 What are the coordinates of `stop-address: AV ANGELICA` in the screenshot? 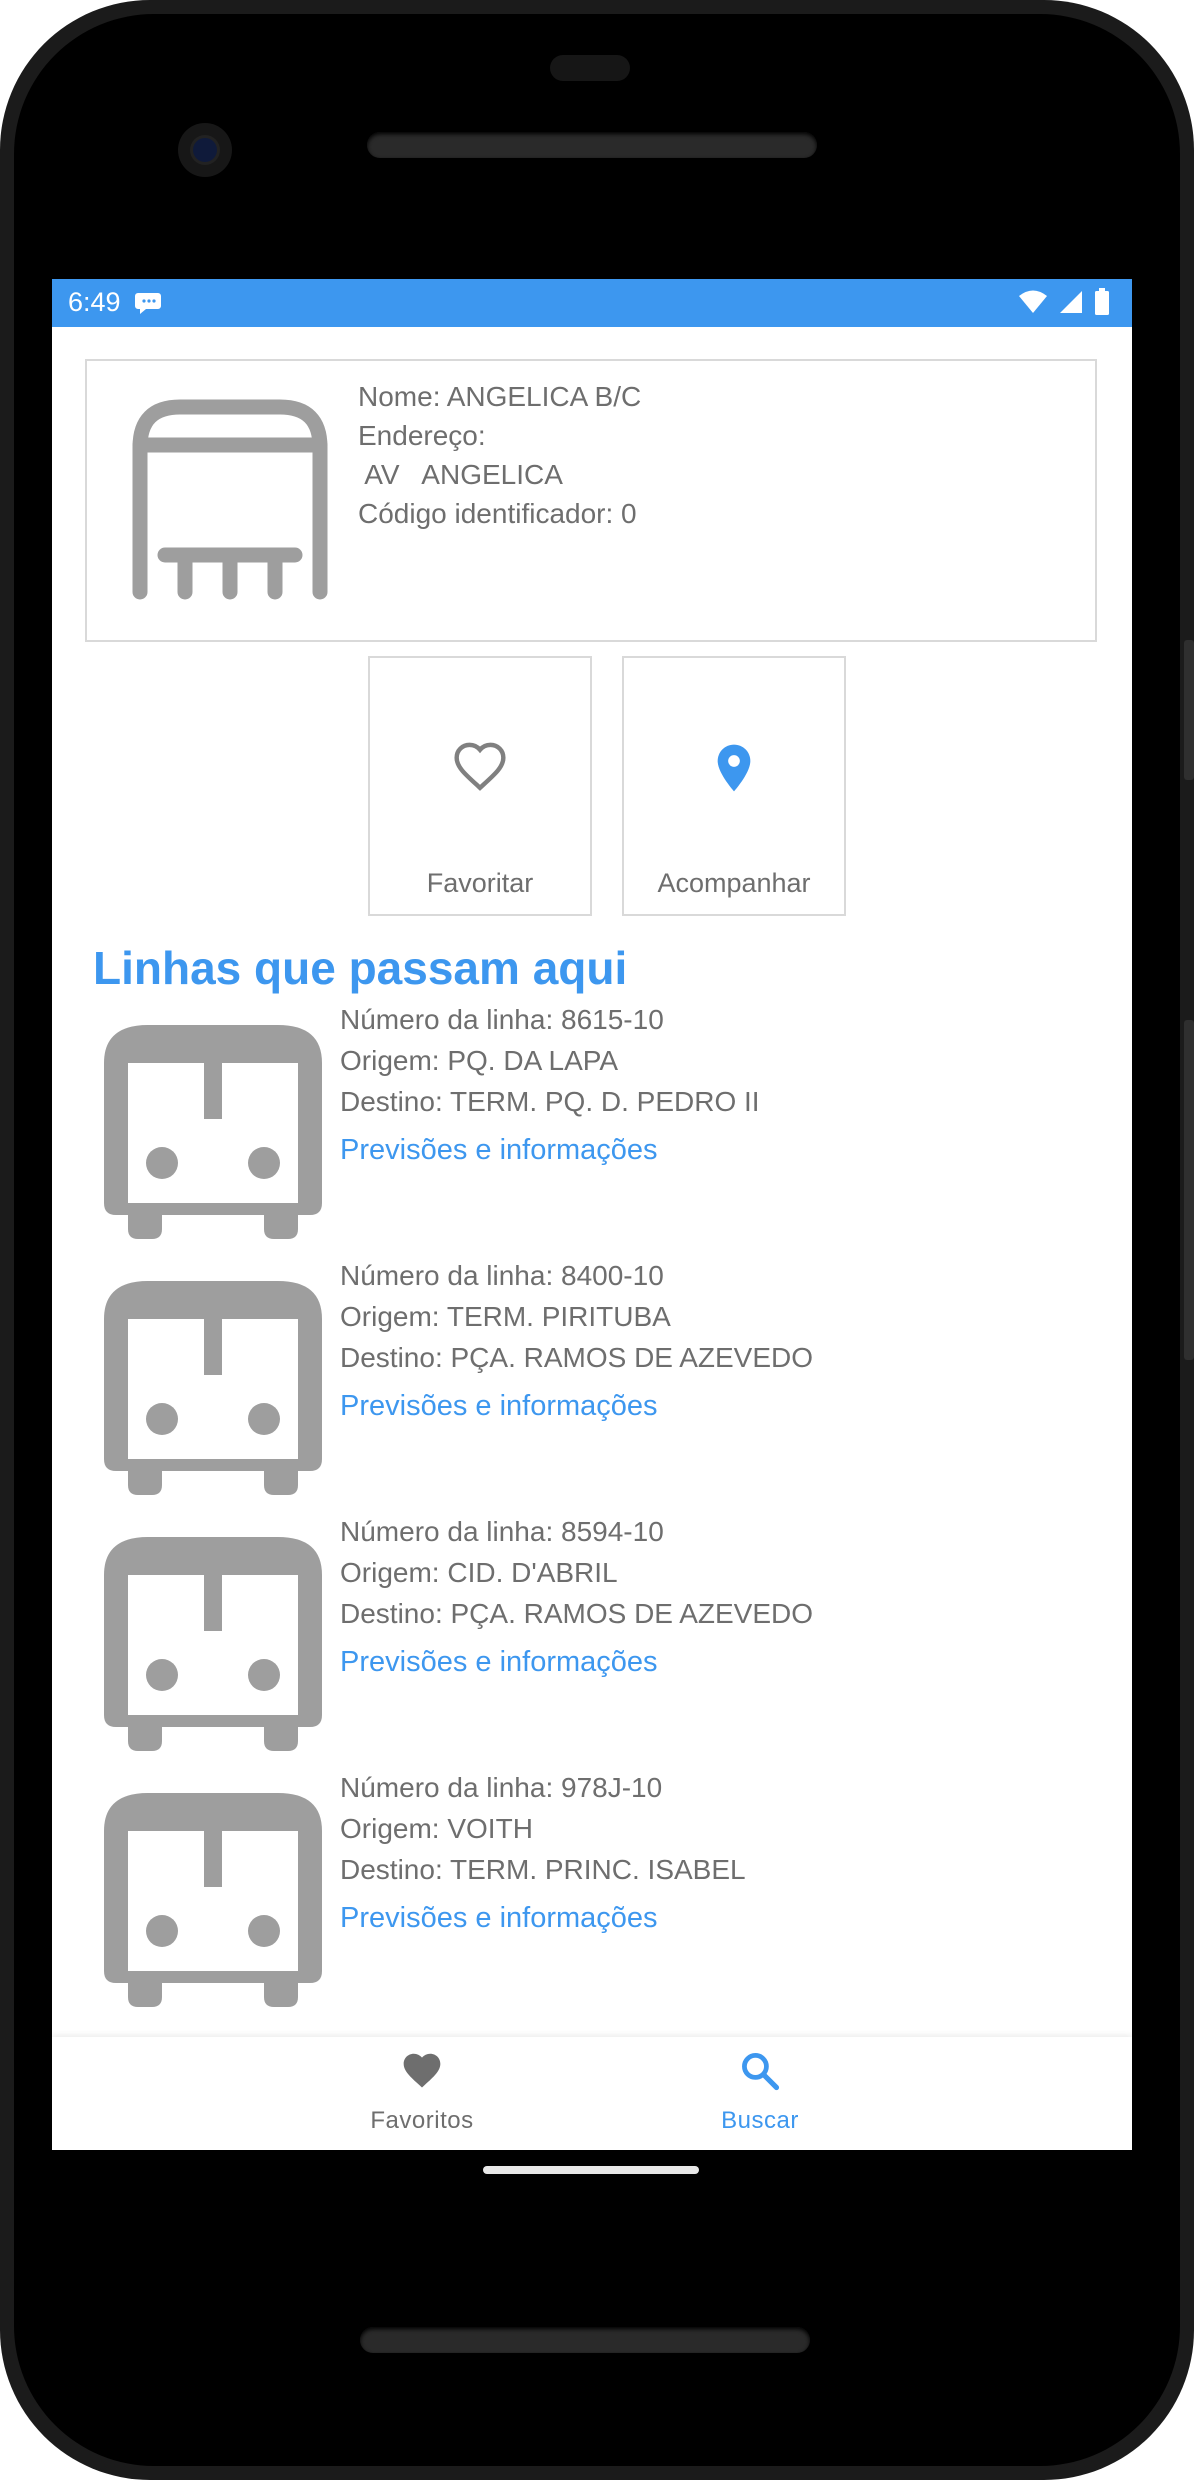 It's located at (460, 474).